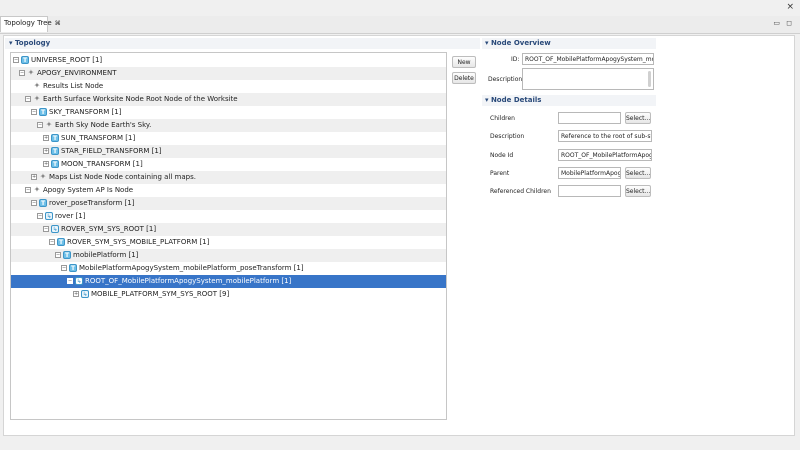 This screenshot has height=450, width=800. What do you see at coordinates (464, 62) in the screenshot?
I see `new-button: New` at bounding box center [464, 62].